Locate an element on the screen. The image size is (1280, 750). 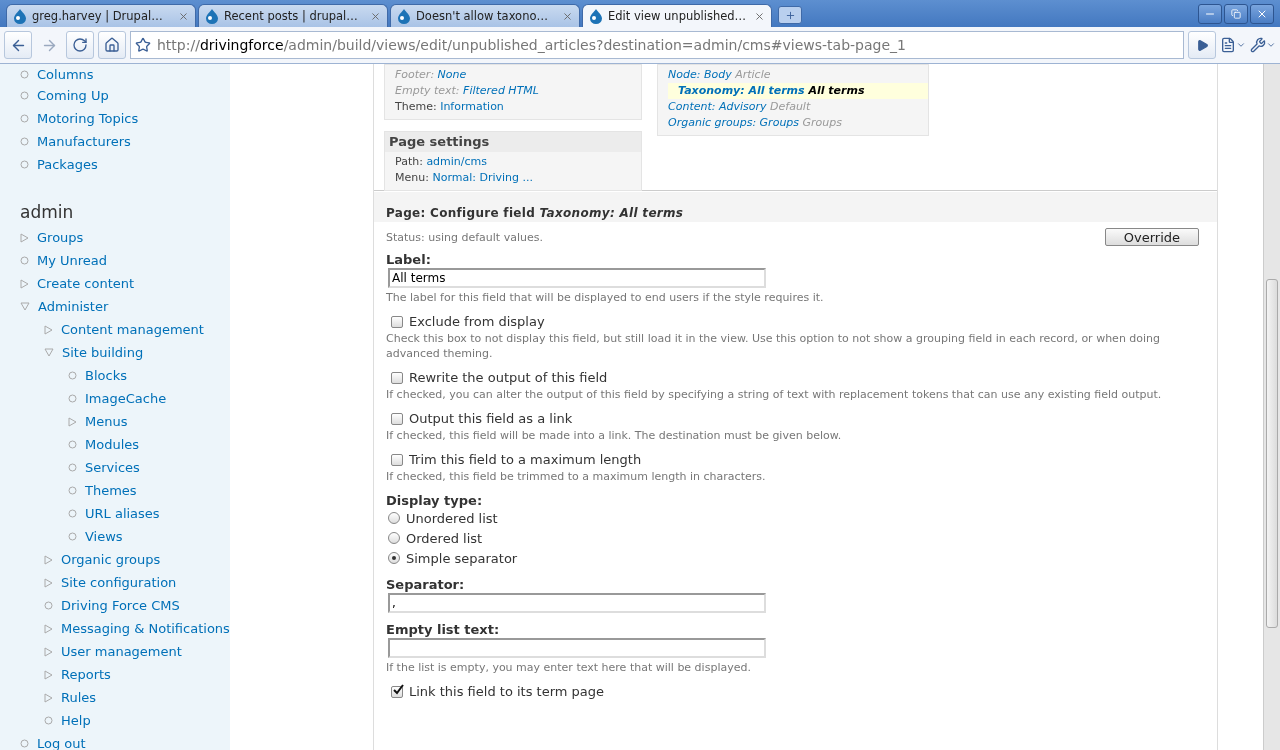
sidebar-link: Packages is located at coordinates (67, 164).